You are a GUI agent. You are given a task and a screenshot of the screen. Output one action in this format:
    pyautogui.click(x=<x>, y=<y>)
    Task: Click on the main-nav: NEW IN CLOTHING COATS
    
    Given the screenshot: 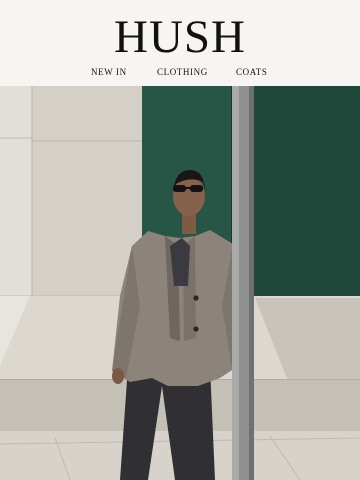 What is the action you would take?
    pyautogui.click(x=180, y=73)
    